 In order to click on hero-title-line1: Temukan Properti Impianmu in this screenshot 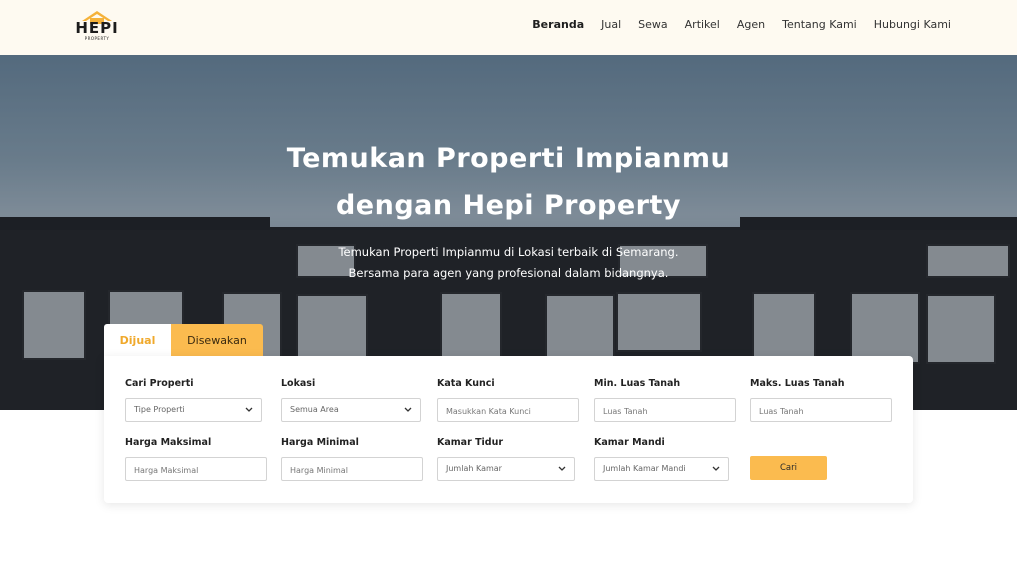, I will do `click(508, 158)`.